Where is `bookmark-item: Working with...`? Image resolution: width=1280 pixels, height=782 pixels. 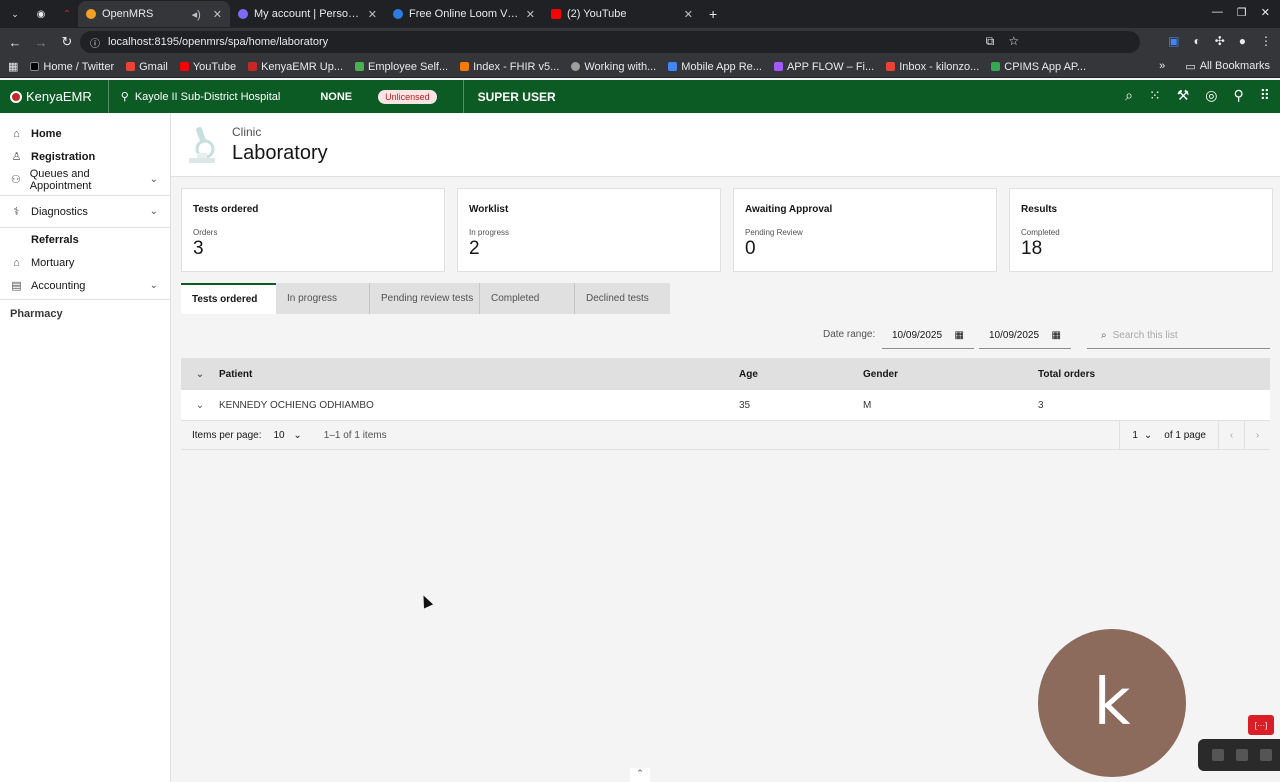 bookmark-item: Working with... is located at coordinates (613, 67).